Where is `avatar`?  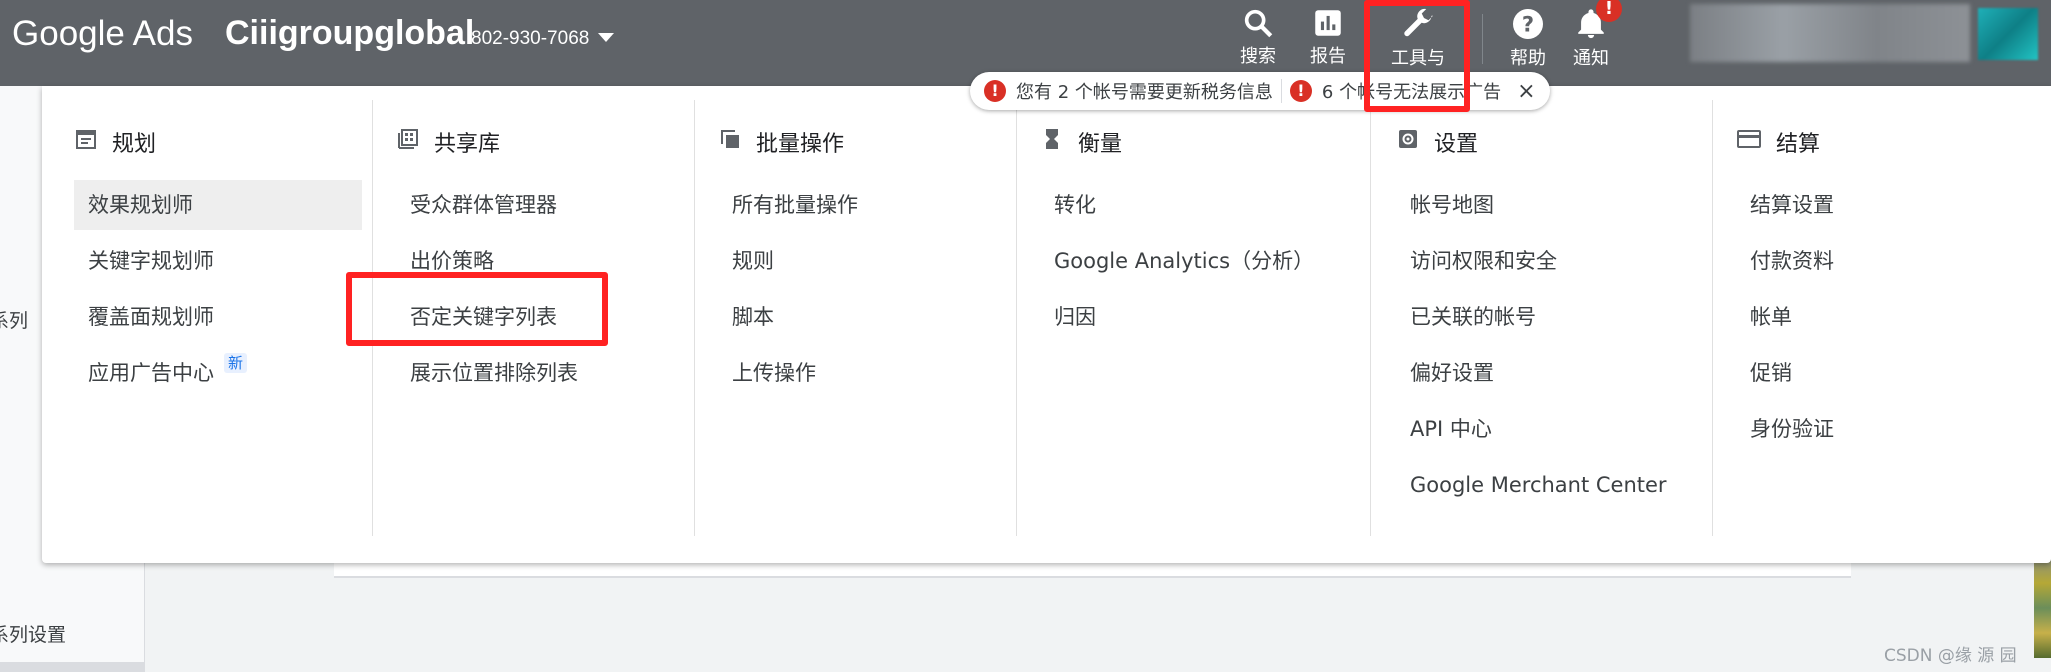 avatar is located at coordinates (2008, 34).